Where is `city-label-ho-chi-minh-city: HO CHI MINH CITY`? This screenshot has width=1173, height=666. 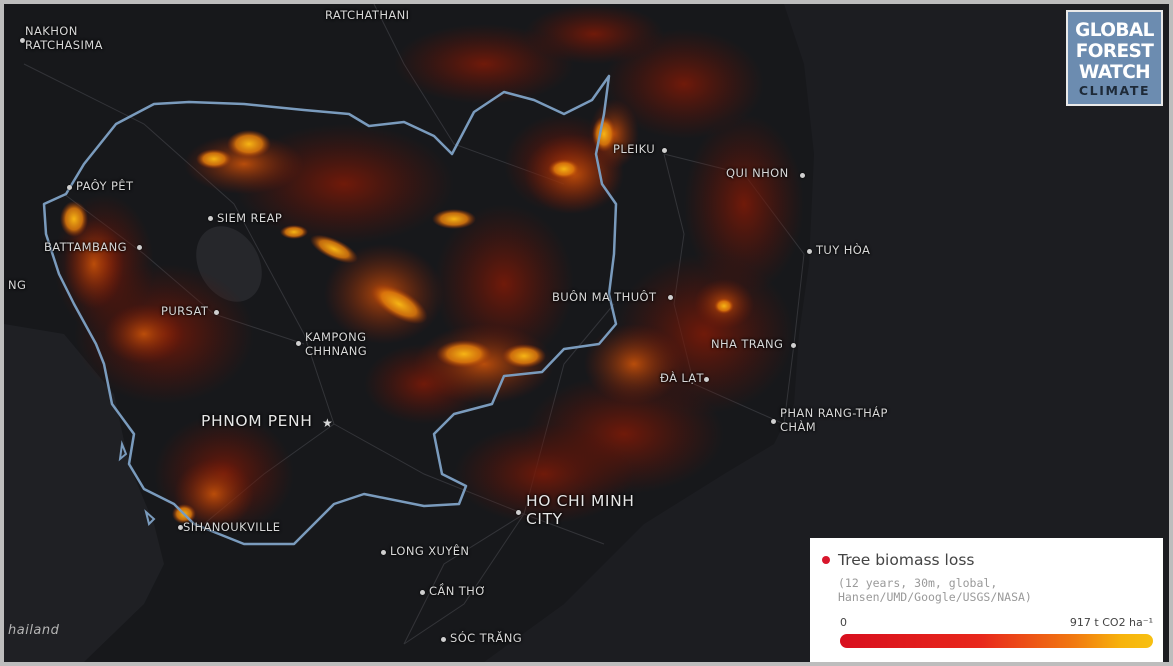
city-label-ho-chi-minh-city: HO CHI MINH CITY is located at coordinates (580, 510).